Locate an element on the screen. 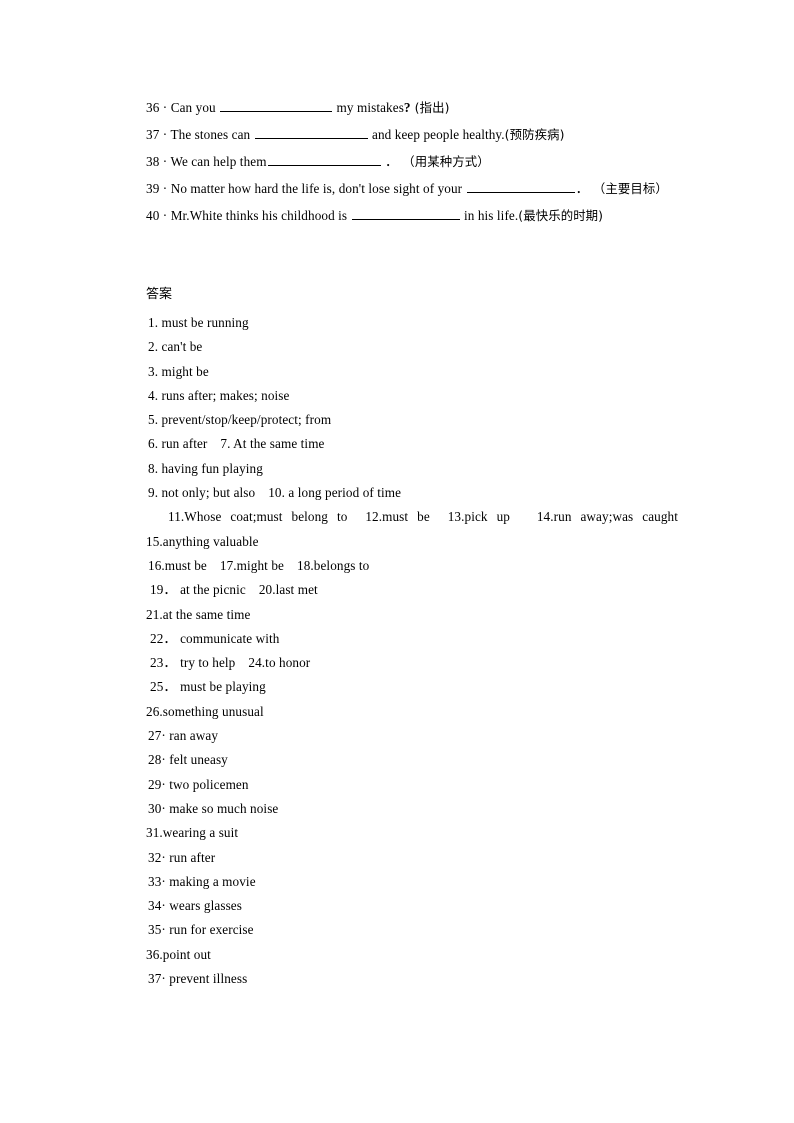 The width and height of the screenshot is (794, 1123). answer-item-6: 6. run after is located at coordinates (178, 444).